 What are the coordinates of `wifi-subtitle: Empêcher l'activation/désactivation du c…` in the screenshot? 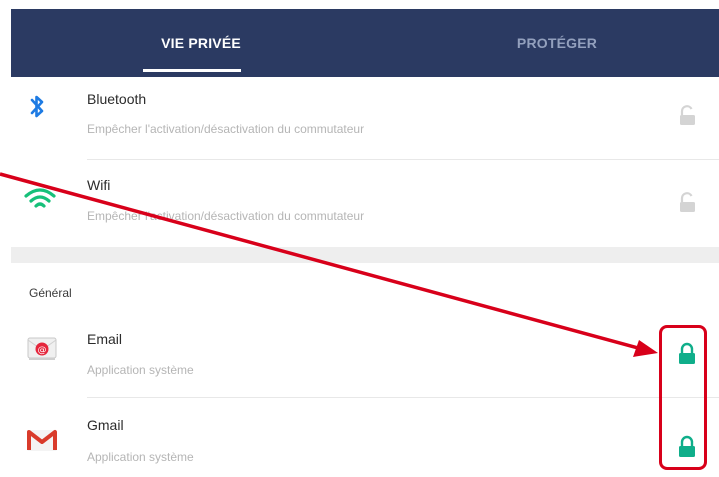 It's located at (226, 216).